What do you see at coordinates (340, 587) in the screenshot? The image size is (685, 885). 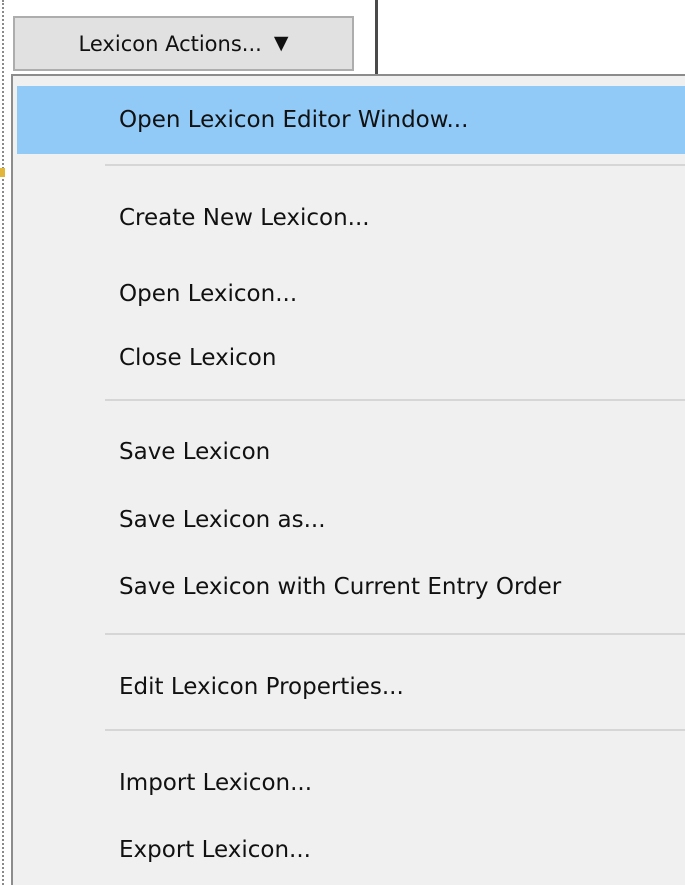 I see `menu-item-label: Save Lexicon with Current Entry Order` at bounding box center [340, 587].